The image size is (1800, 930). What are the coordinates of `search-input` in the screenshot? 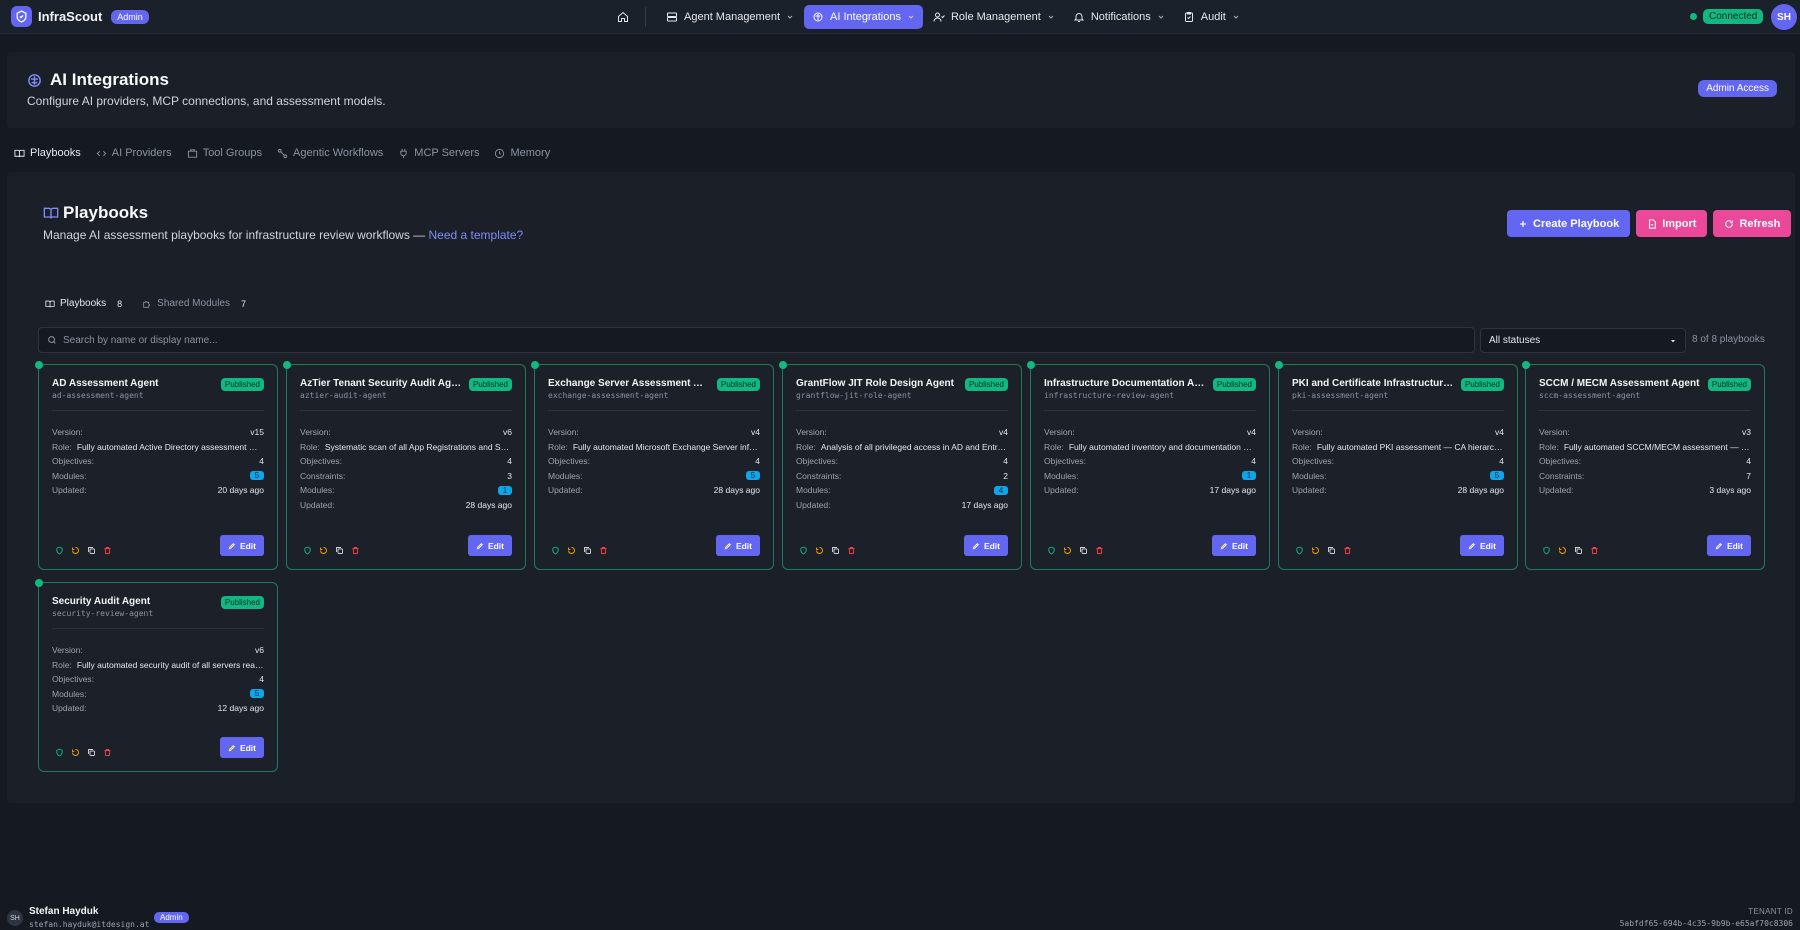 It's located at (753, 340).